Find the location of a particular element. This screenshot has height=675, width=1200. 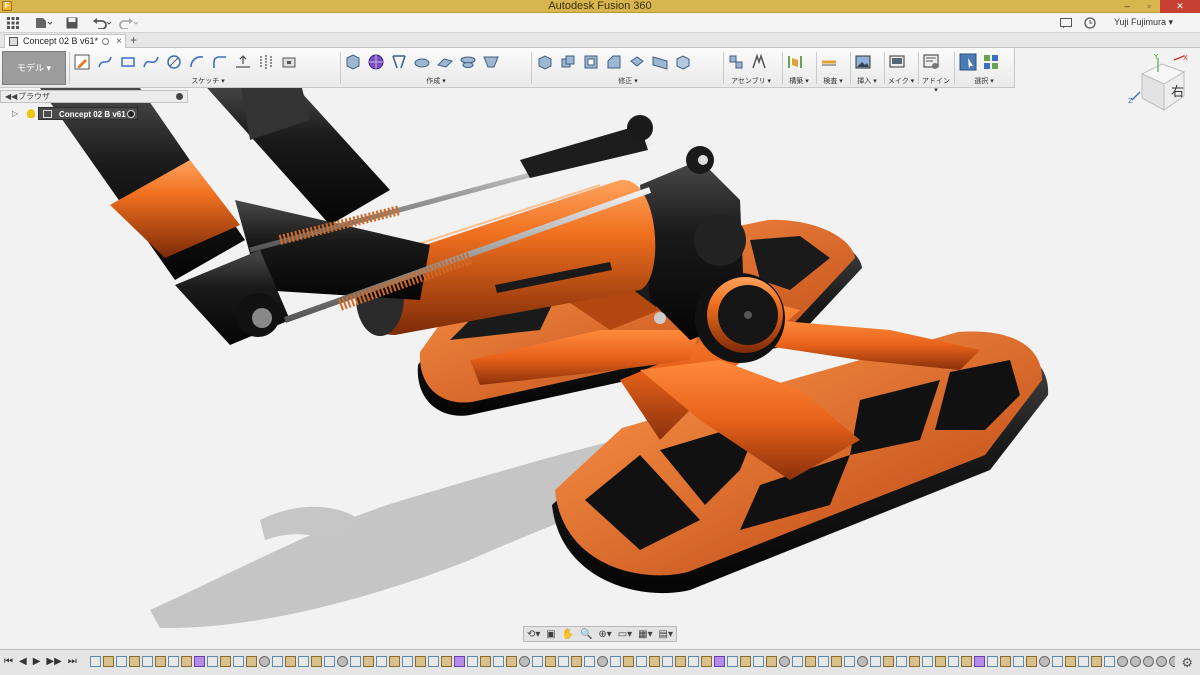

redo-icon is located at coordinates (129, 23).